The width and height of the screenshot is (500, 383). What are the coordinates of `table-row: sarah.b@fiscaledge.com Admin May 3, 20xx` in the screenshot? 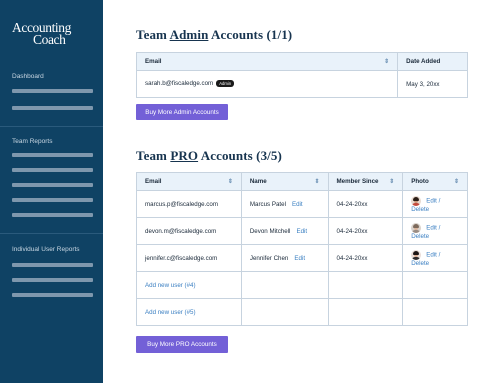 It's located at (301, 84).